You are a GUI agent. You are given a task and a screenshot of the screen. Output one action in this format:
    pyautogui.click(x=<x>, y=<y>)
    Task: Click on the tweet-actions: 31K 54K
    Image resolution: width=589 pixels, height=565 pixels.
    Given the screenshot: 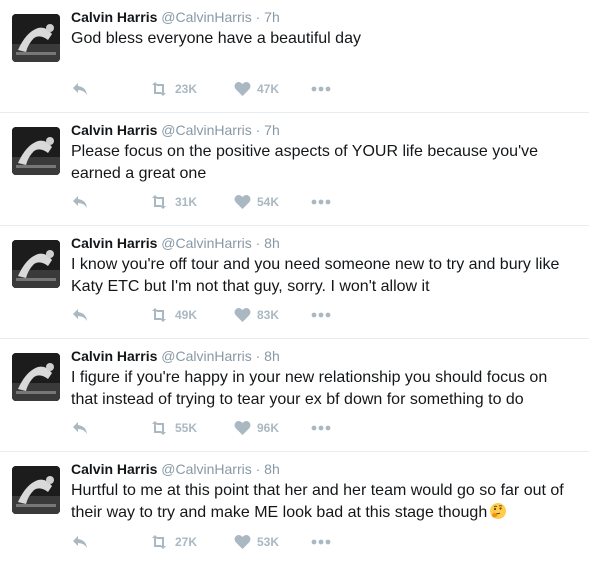 What is the action you would take?
    pyautogui.click(x=221, y=202)
    